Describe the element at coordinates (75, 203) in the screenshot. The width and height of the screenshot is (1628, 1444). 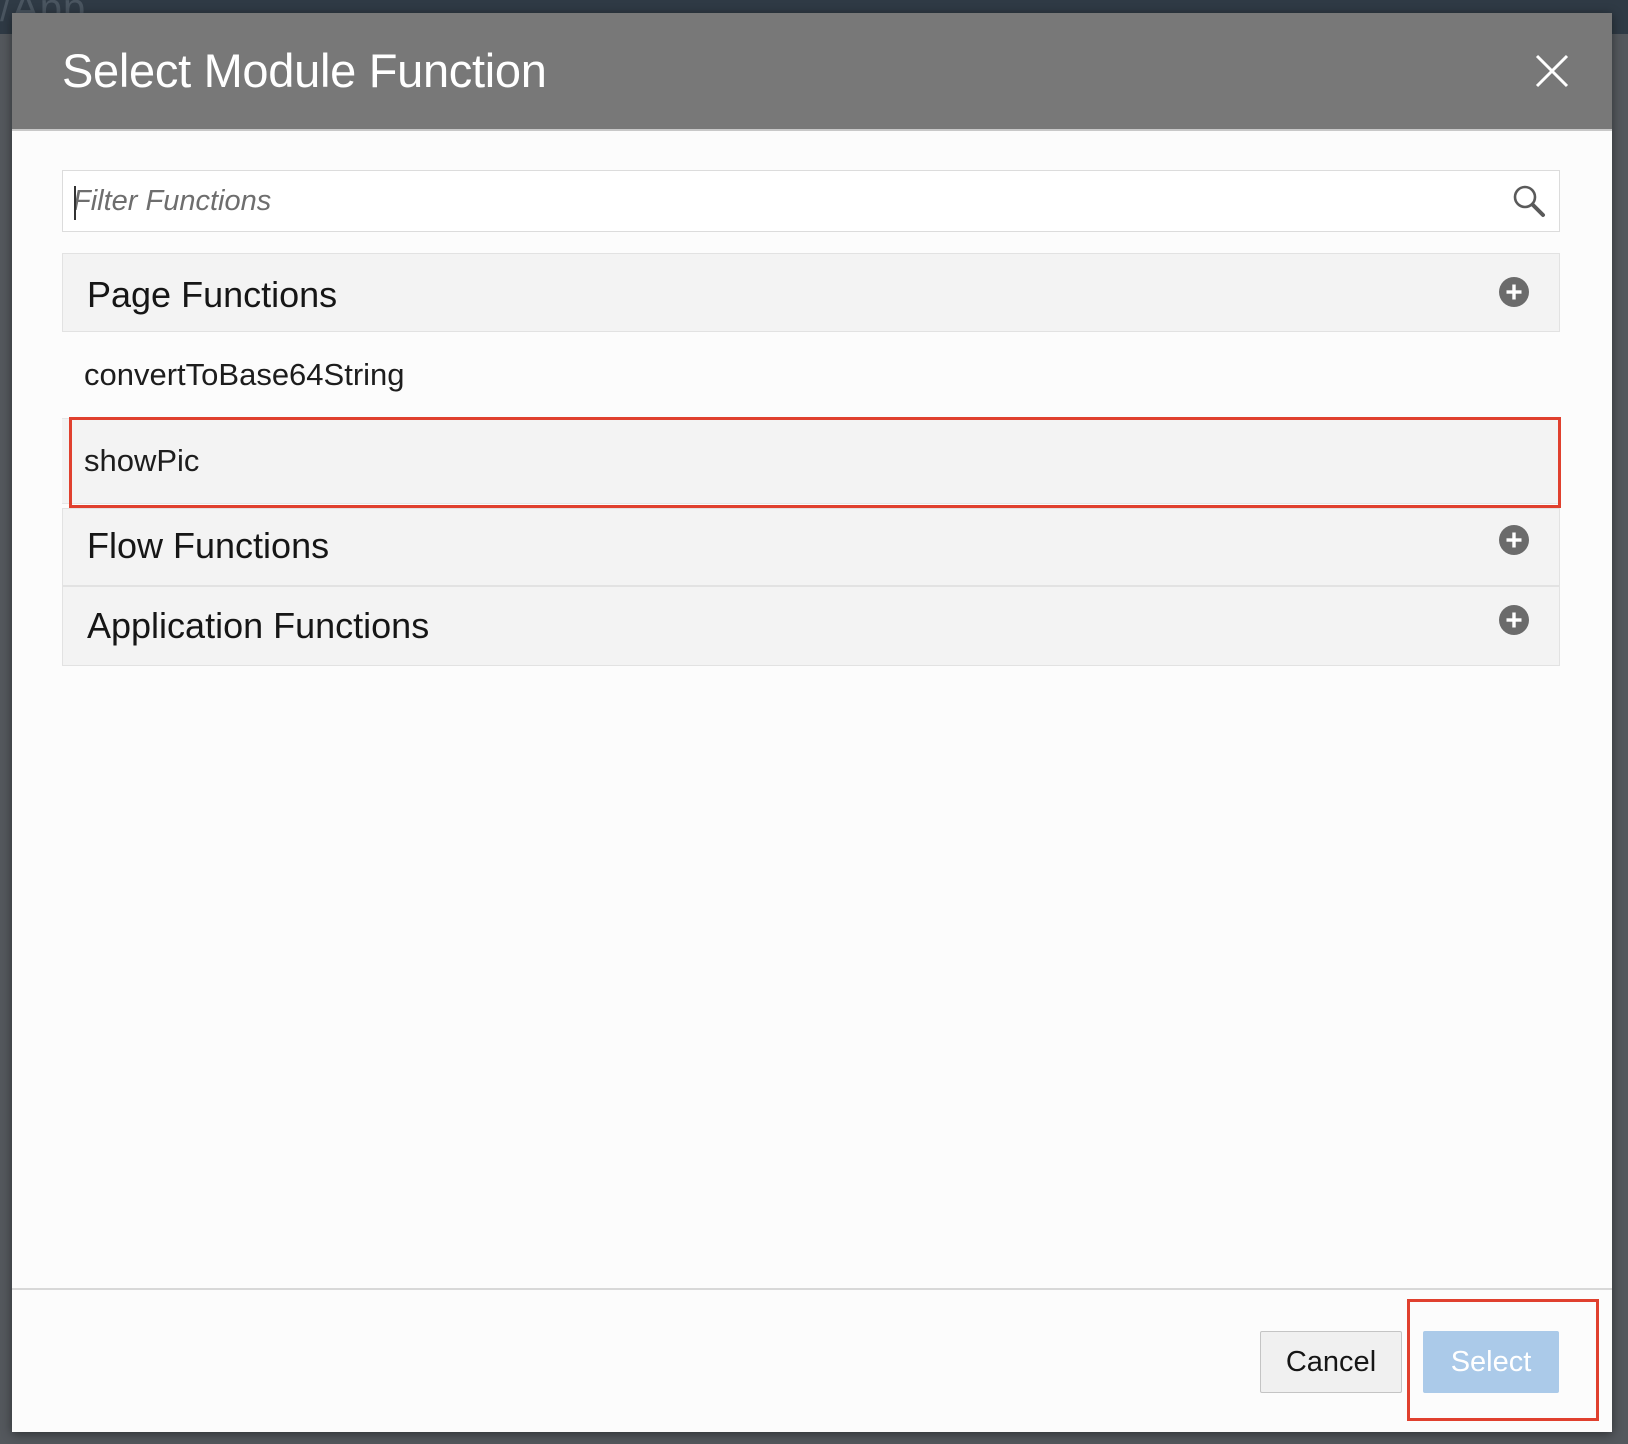
I see `text-caret` at that location.